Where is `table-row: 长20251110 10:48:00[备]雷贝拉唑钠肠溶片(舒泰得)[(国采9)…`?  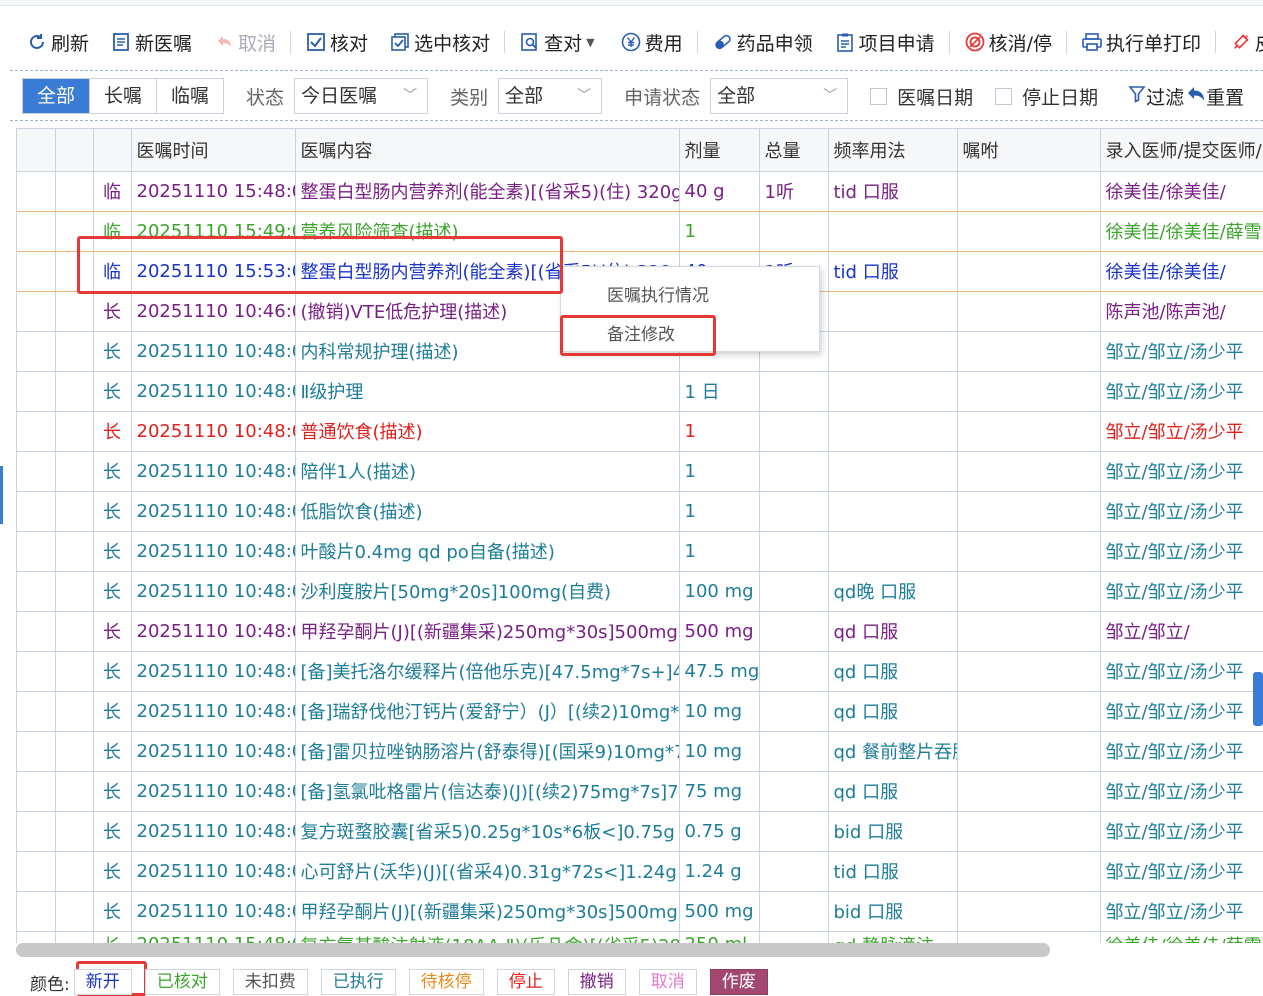
table-row: 长20251110 10:48:00[备]雷贝拉唑钠肠溶片(舒泰得)[(国采9)… is located at coordinates (640, 751).